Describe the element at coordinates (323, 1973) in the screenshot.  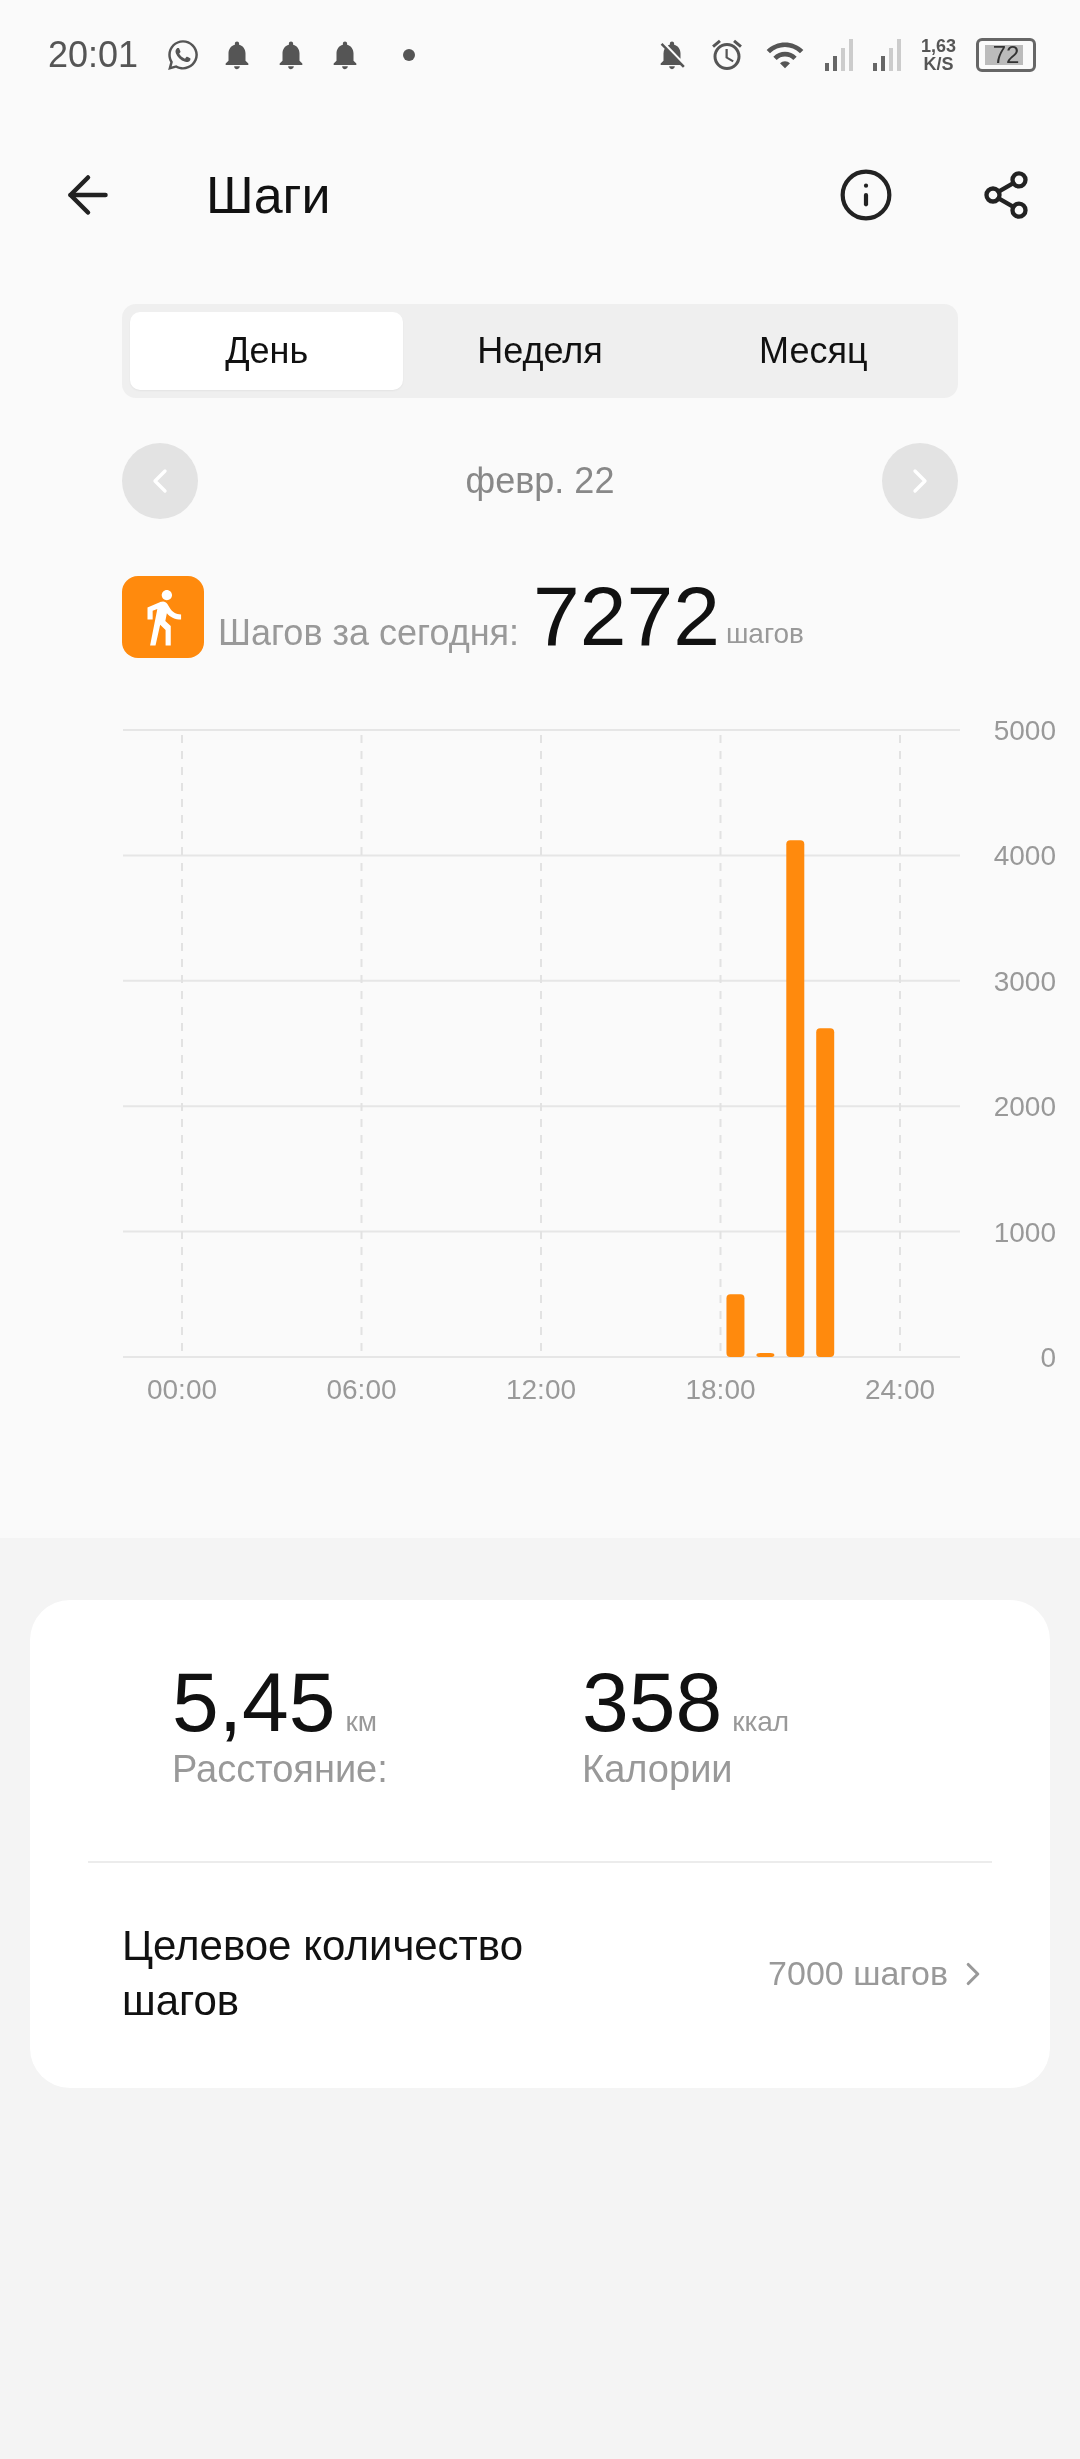
I see `goal-label: Целевое количество шагов` at that location.